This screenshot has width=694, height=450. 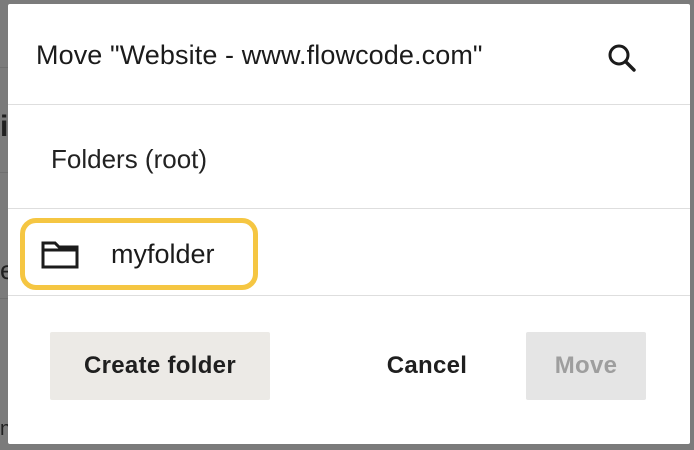 What do you see at coordinates (586, 366) in the screenshot?
I see `move-button: Move` at bounding box center [586, 366].